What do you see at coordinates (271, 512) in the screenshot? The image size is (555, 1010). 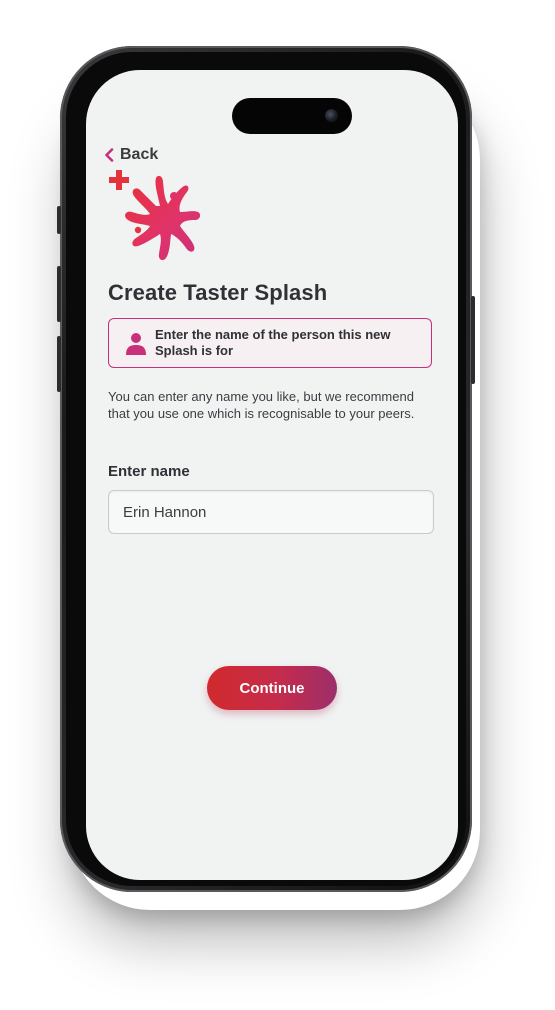 I see `name-input` at bounding box center [271, 512].